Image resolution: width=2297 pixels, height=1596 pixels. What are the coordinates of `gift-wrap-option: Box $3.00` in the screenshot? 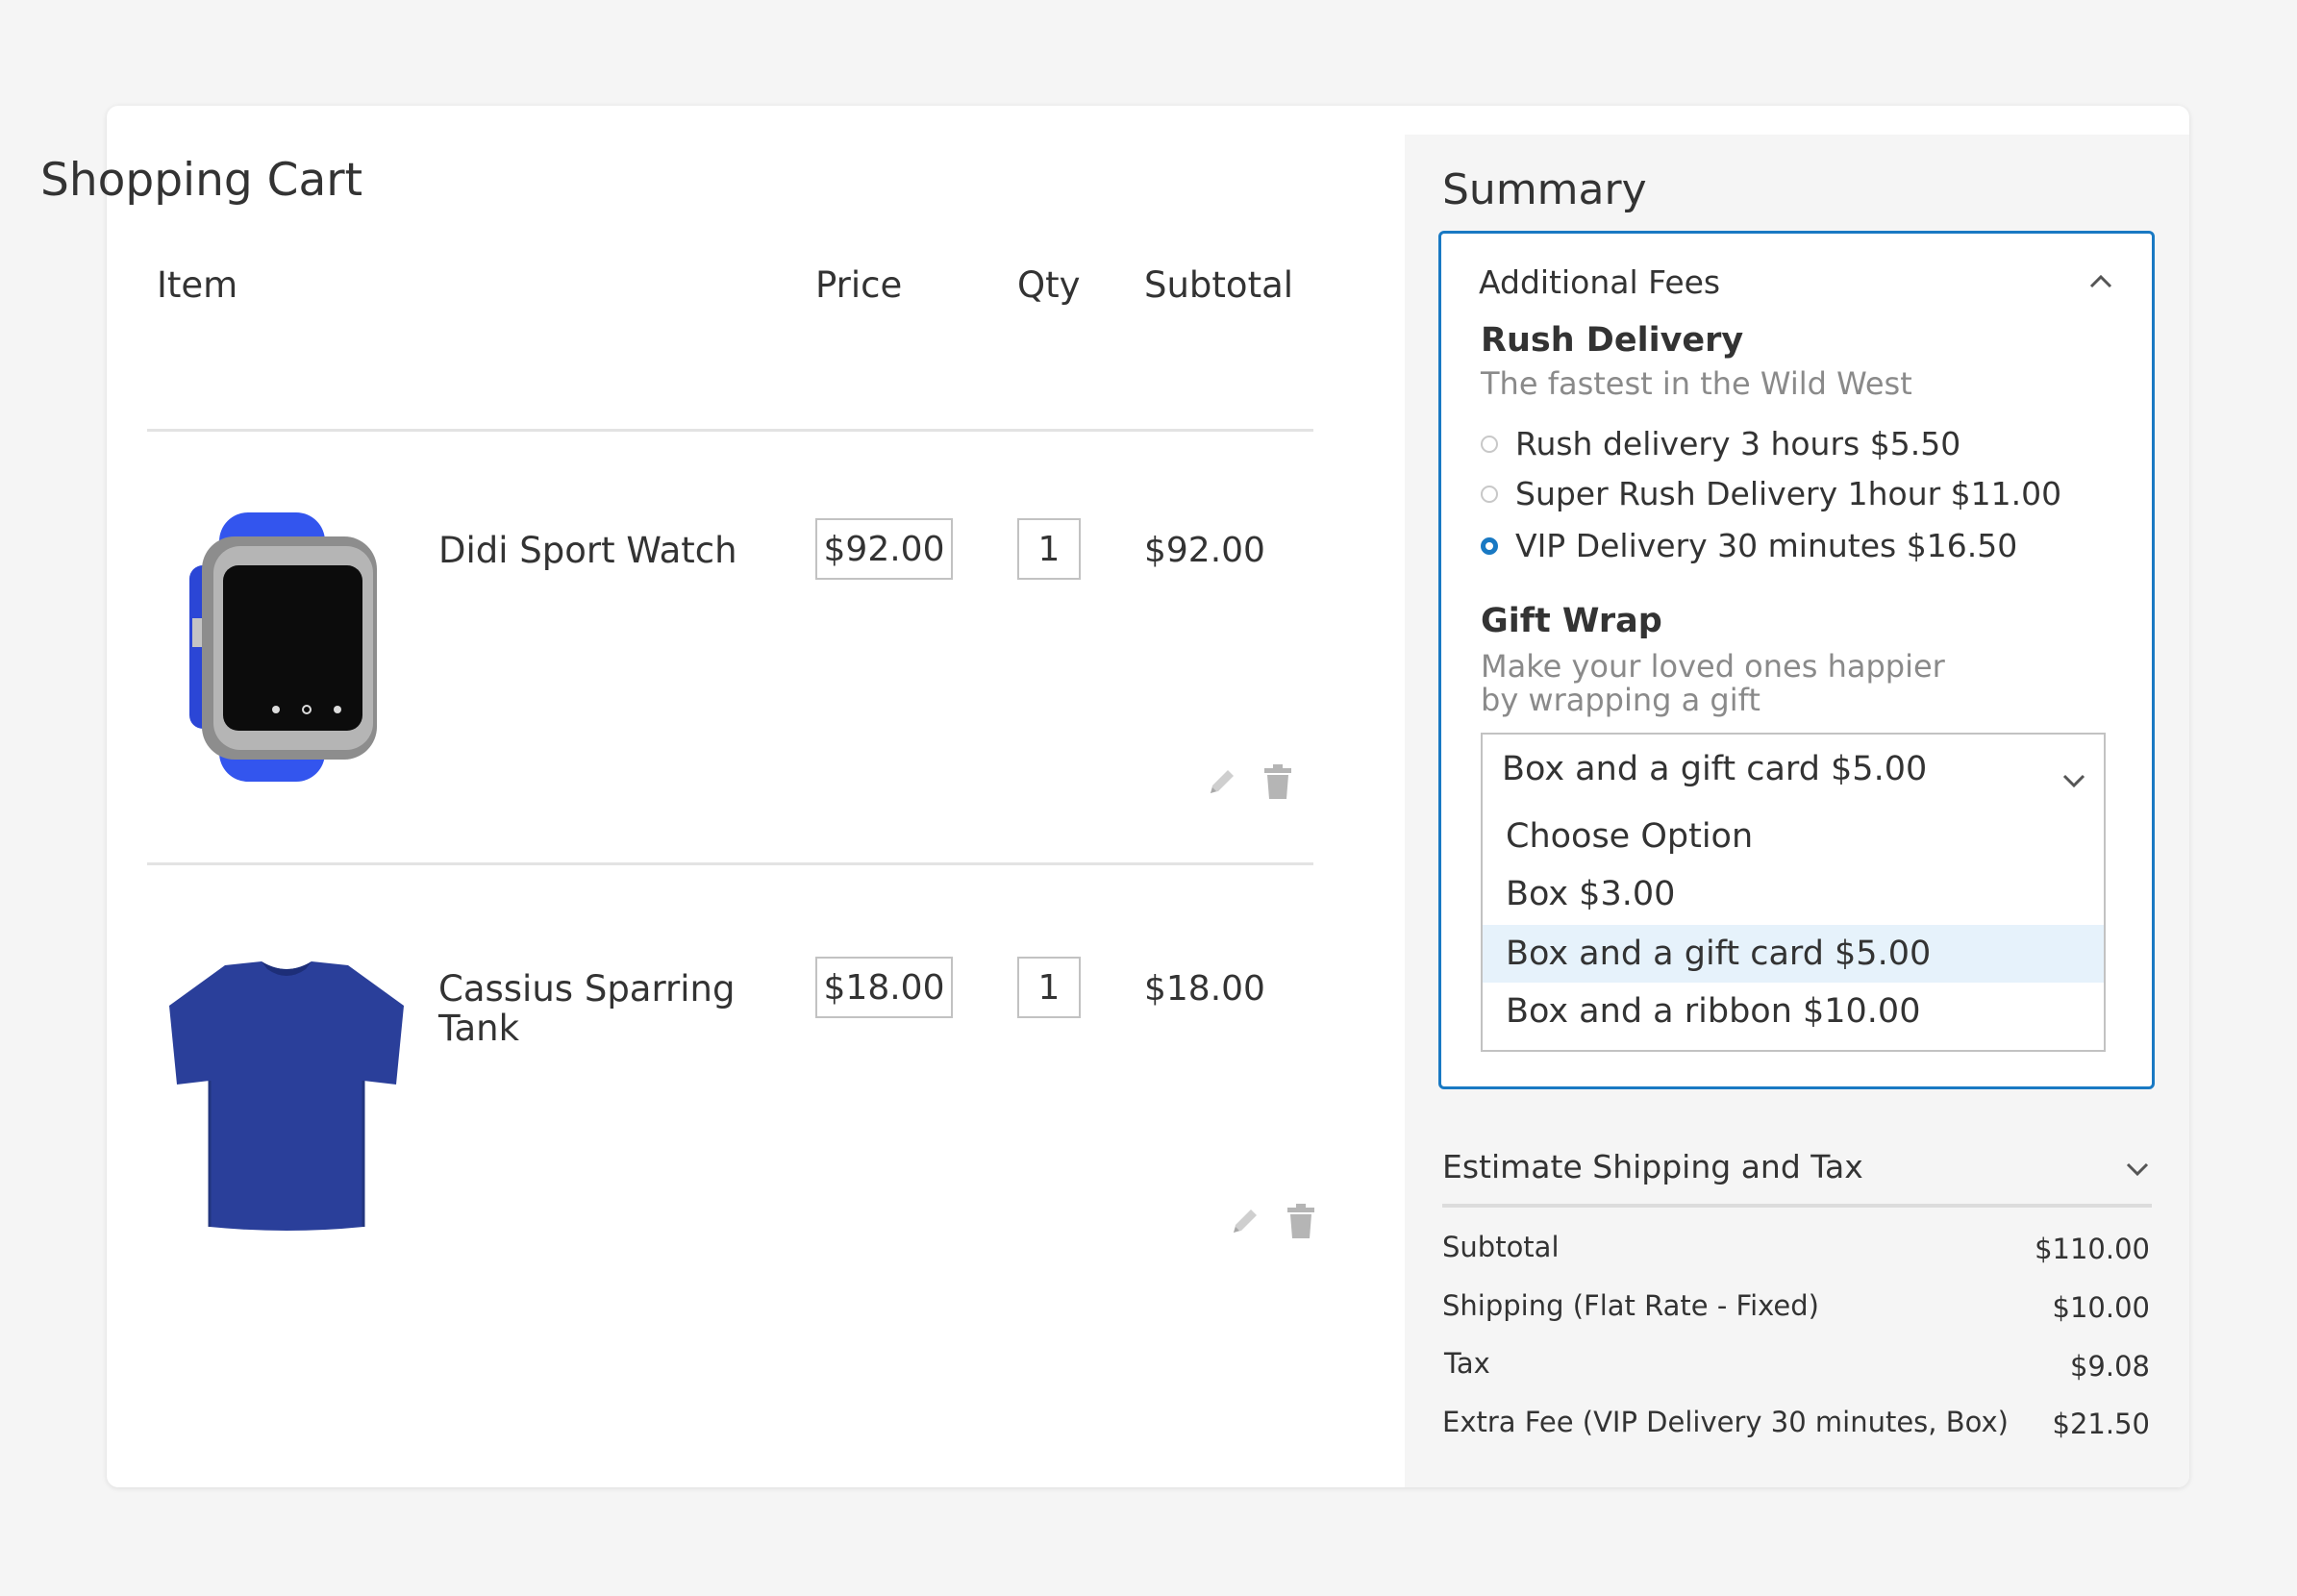 It's located at (1793, 894).